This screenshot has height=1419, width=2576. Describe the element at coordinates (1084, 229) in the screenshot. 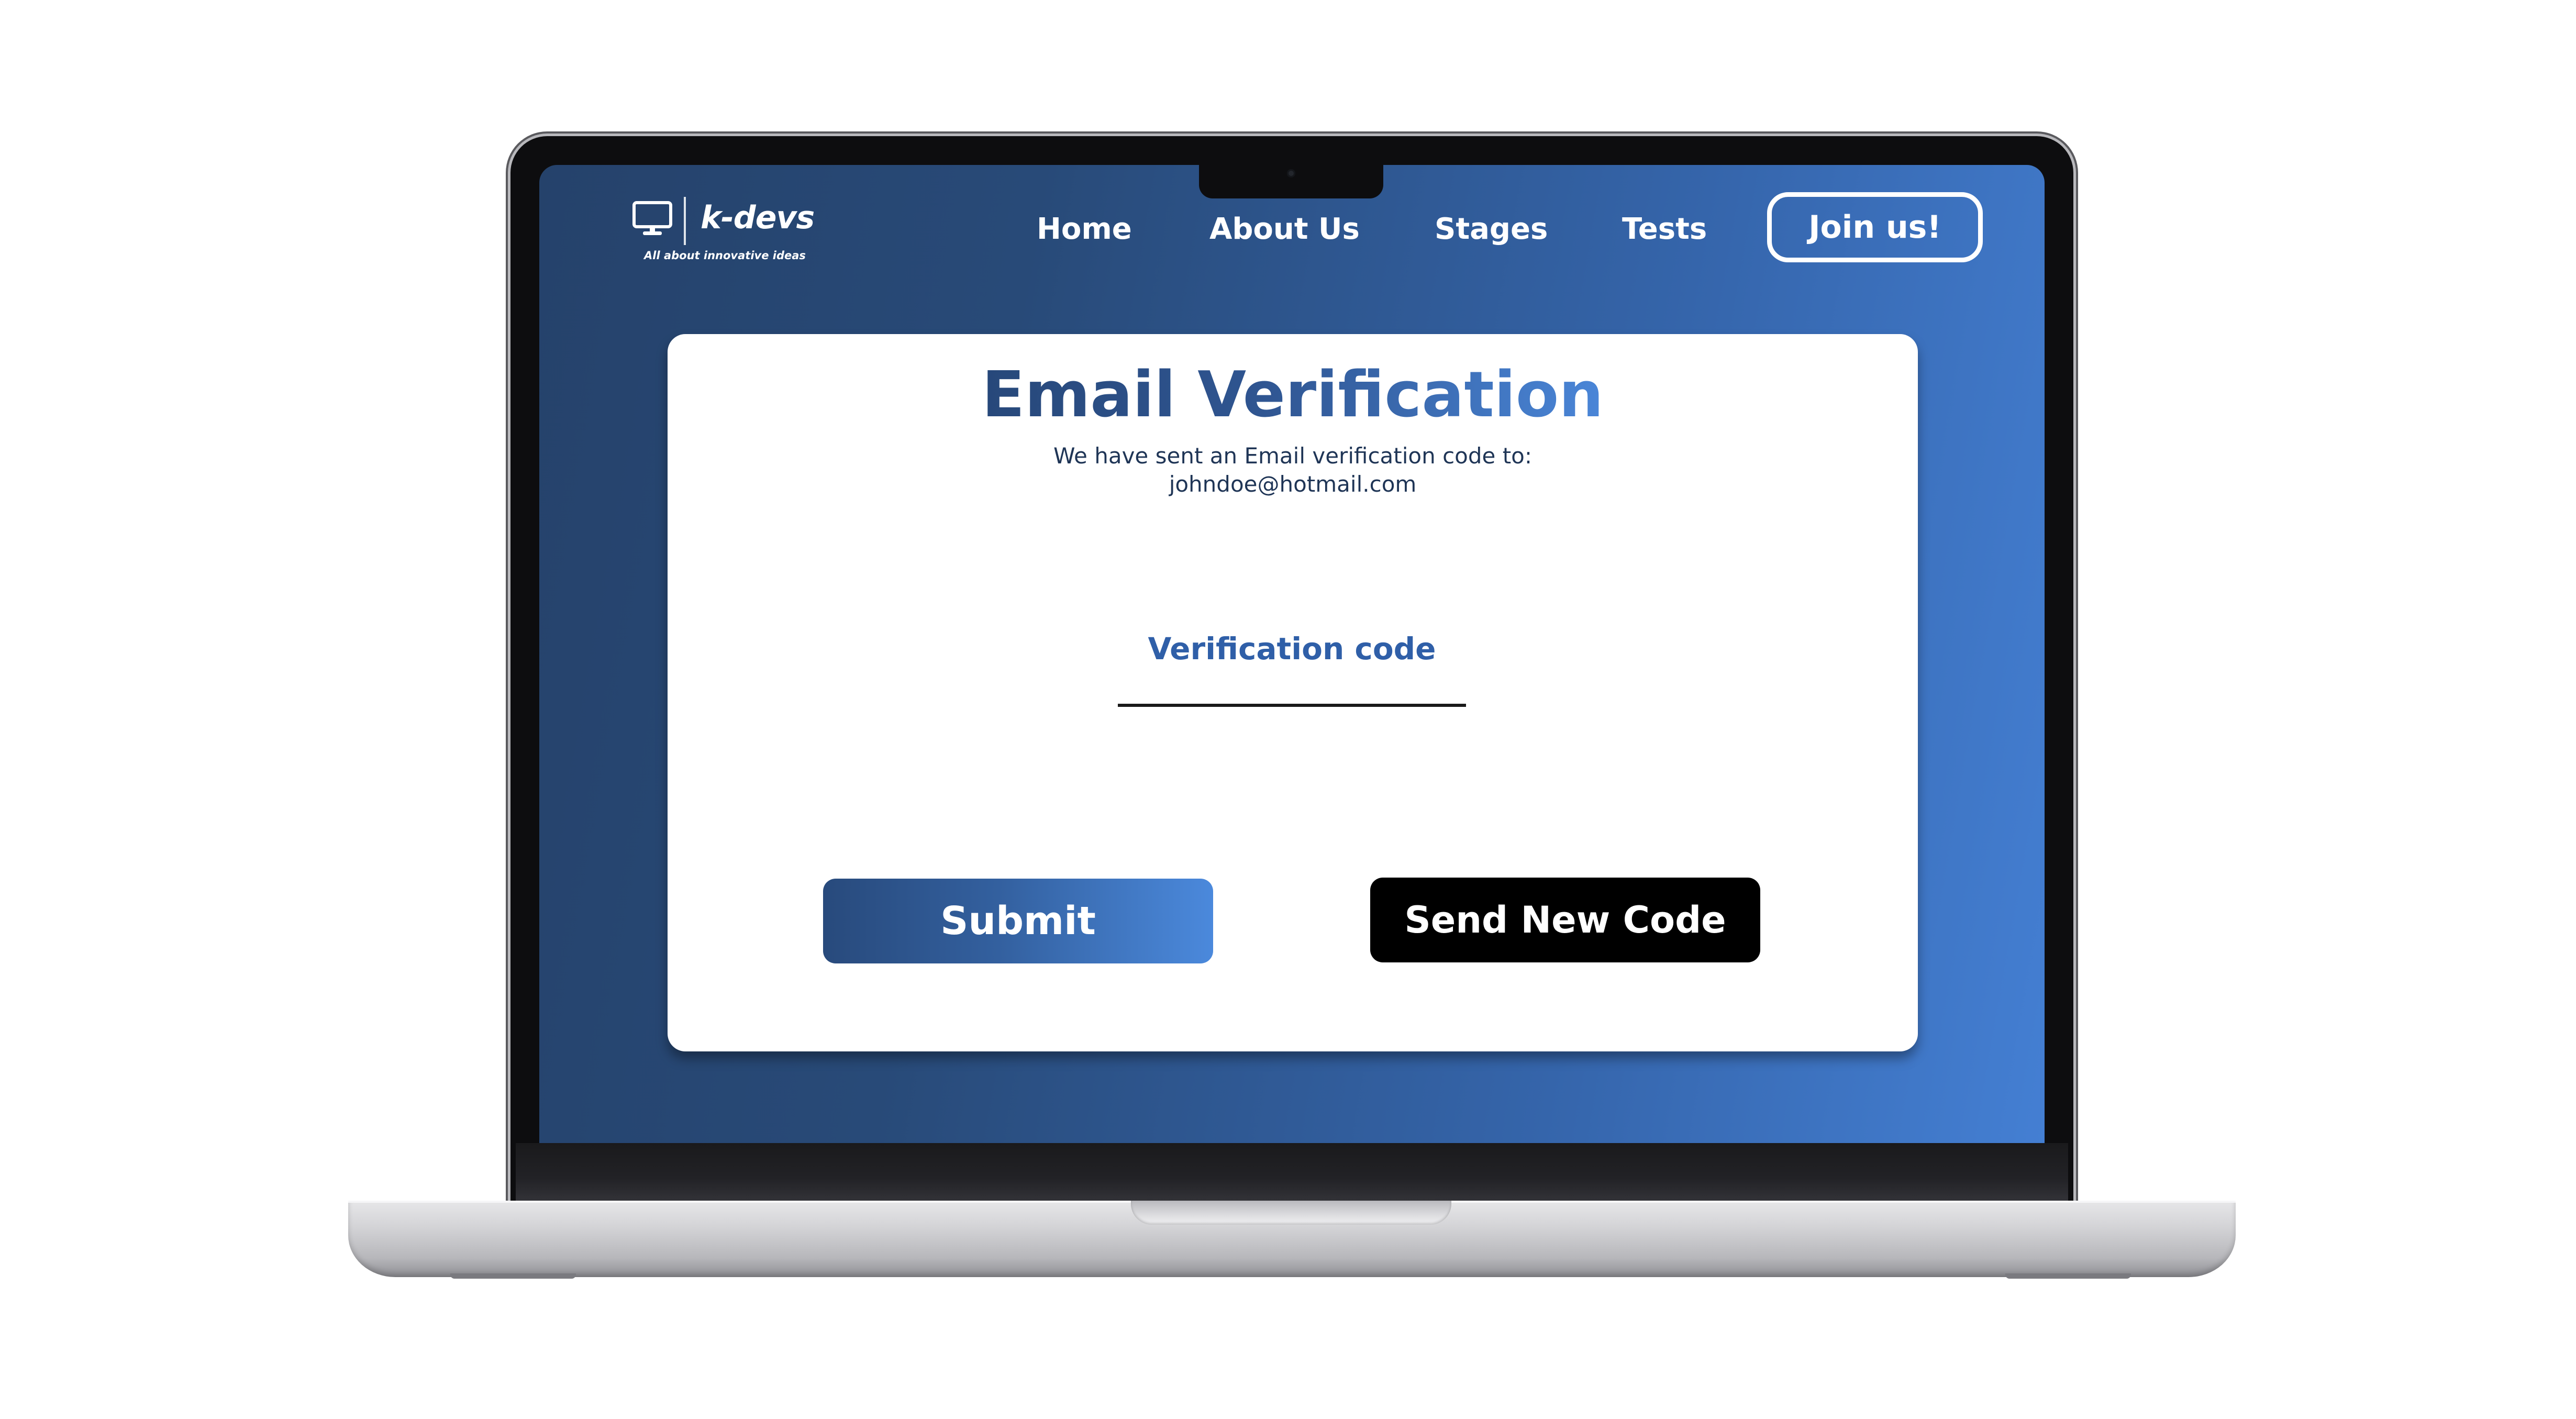

I see `nav-home: Home` at that location.